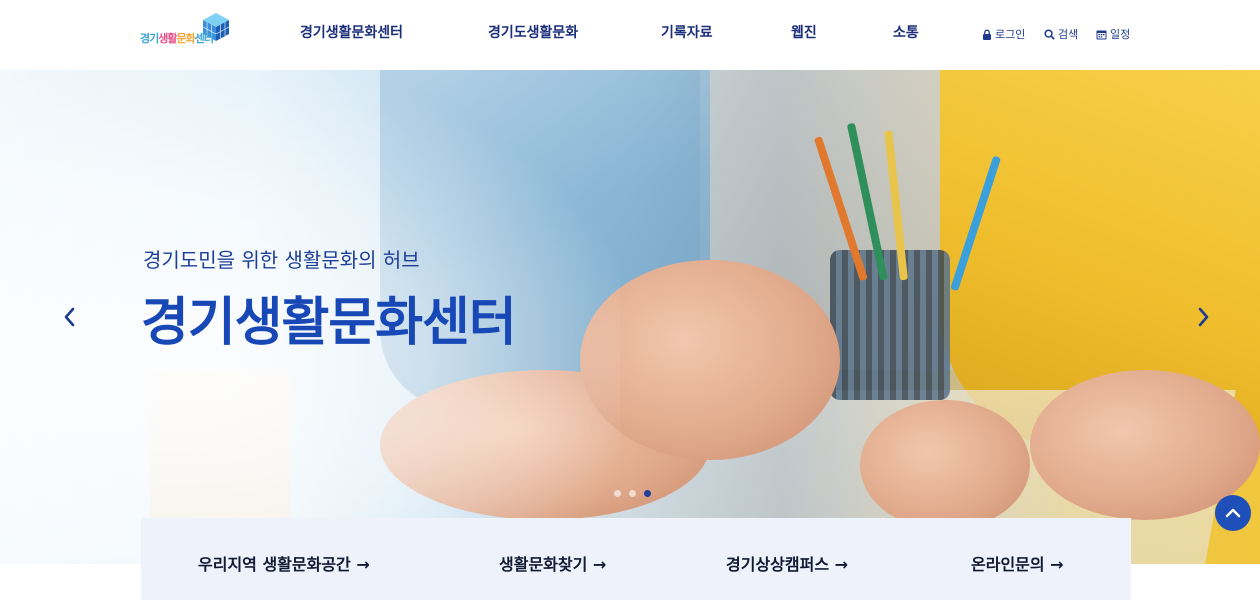  I want to click on chevron-left-icon, so click(69, 317).